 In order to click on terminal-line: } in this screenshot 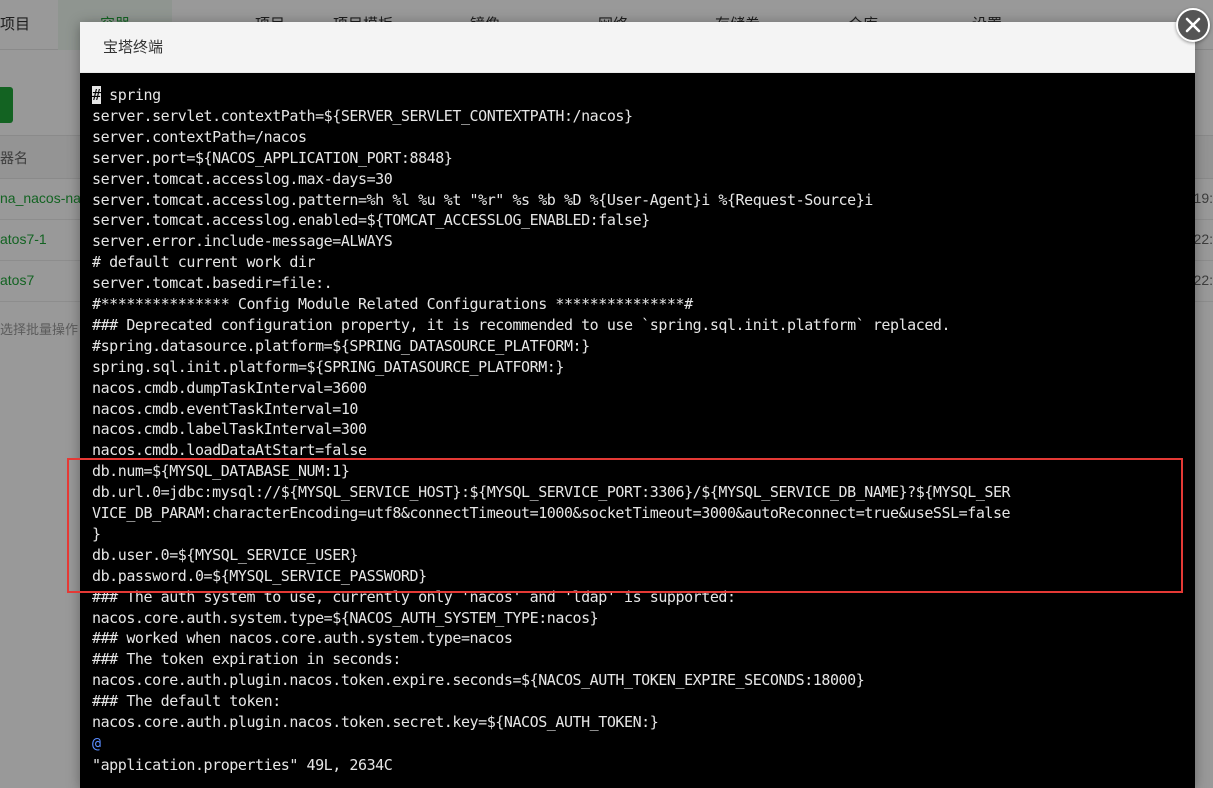, I will do `click(96, 533)`.